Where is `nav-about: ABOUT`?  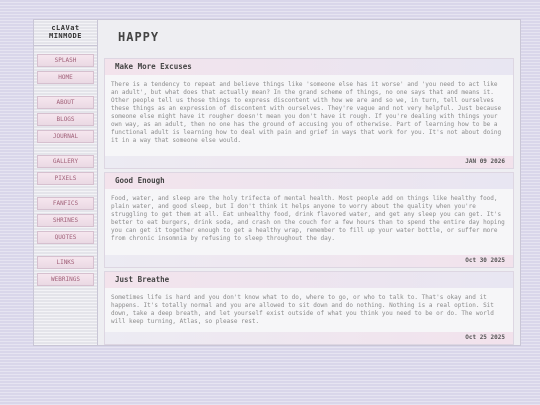
nav-about: ABOUT is located at coordinates (65, 102).